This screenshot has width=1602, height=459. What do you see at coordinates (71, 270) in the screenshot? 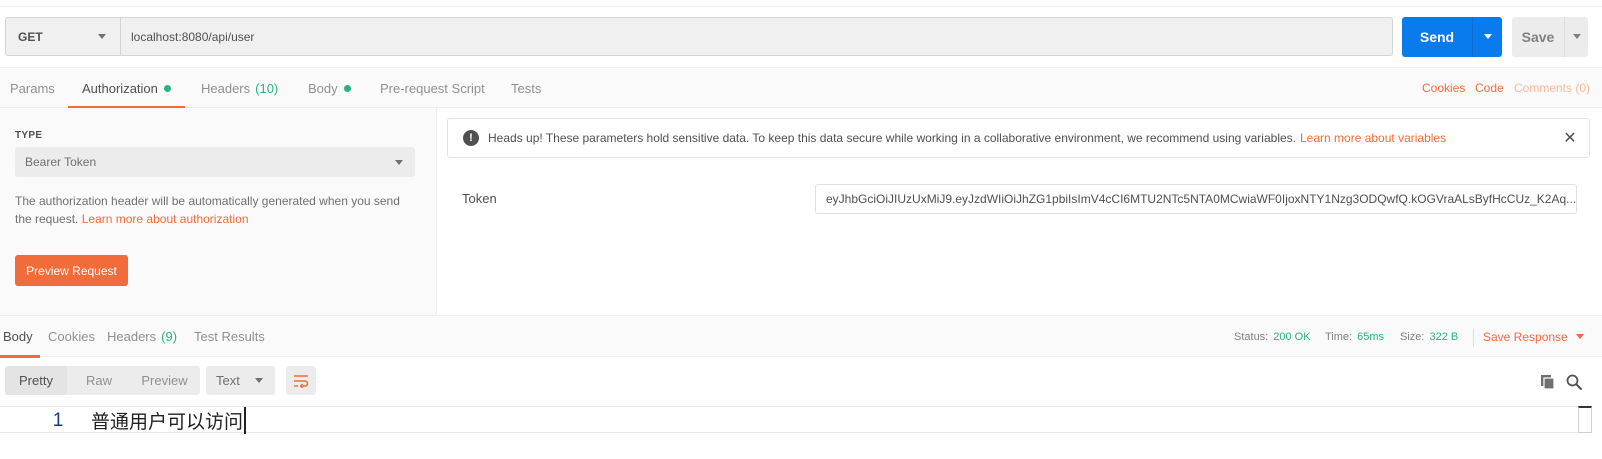
I see `preview-request-button: Preview Request` at bounding box center [71, 270].